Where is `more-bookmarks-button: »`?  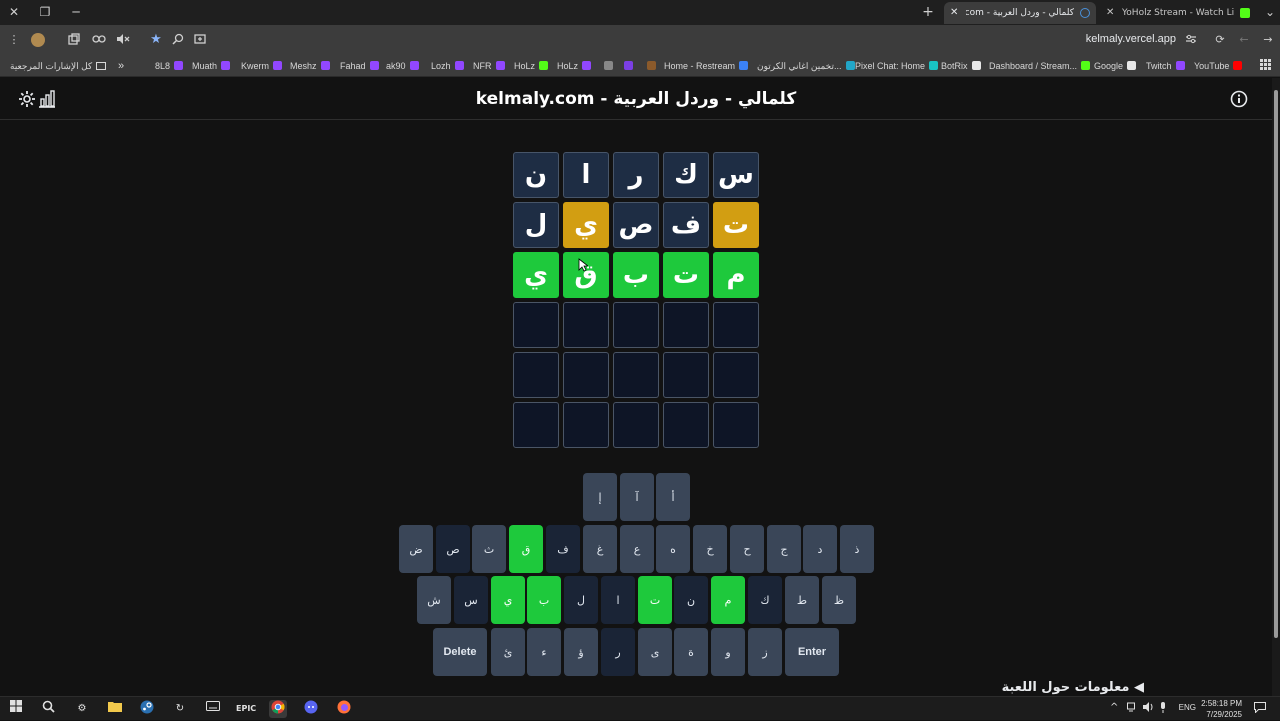
more-bookmarks-button: » is located at coordinates (121, 66).